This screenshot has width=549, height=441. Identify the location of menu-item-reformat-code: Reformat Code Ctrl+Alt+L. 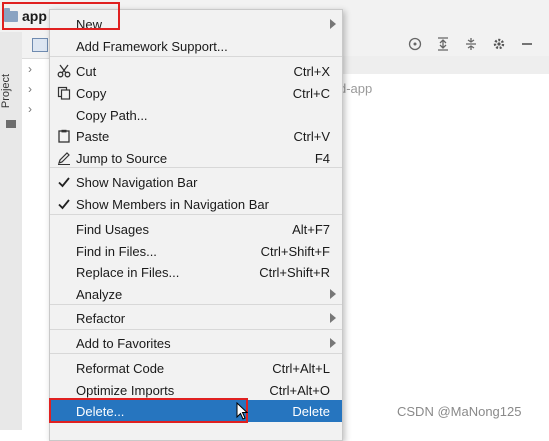
(196, 368).